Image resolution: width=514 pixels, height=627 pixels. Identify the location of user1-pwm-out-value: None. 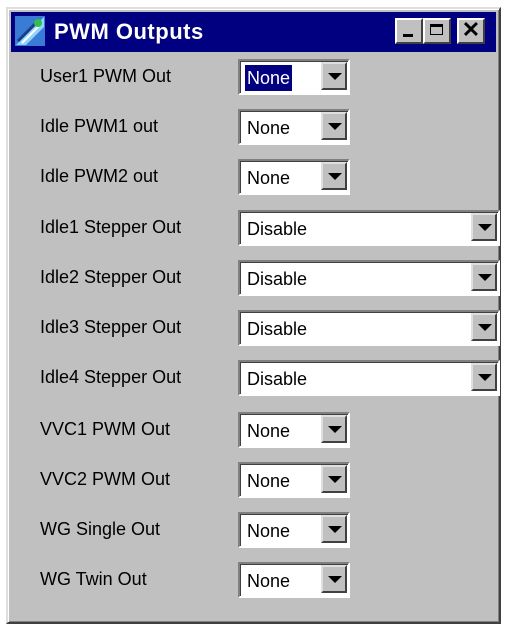
(268, 78).